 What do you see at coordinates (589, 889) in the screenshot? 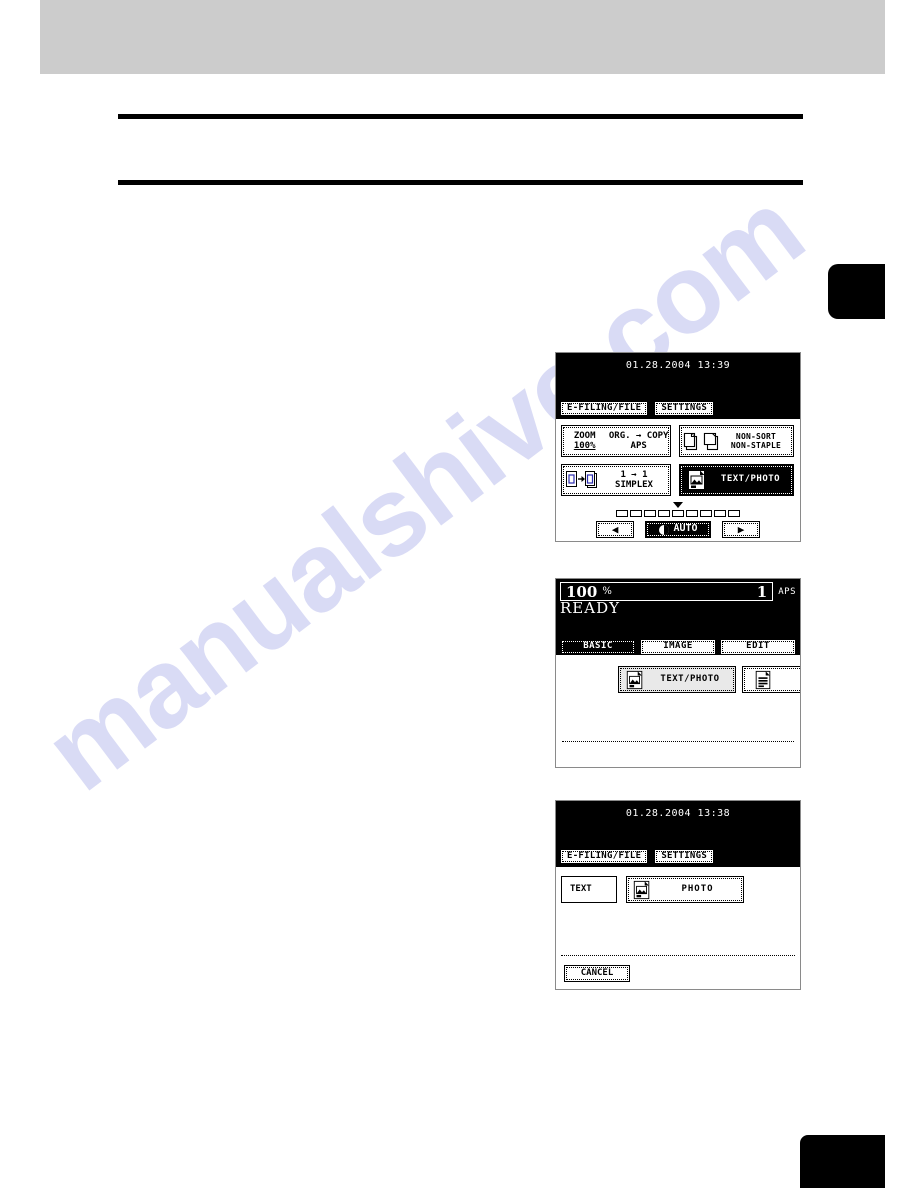
I see `text-option-button: TEXT` at bounding box center [589, 889].